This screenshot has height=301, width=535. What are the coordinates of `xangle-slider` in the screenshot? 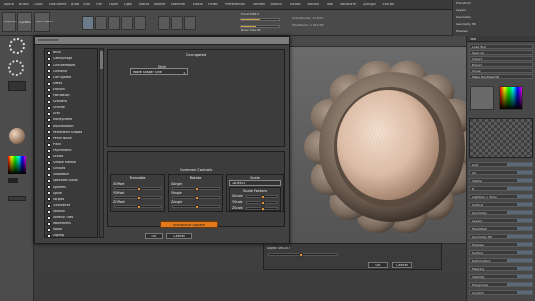 It's located at (196, 189).